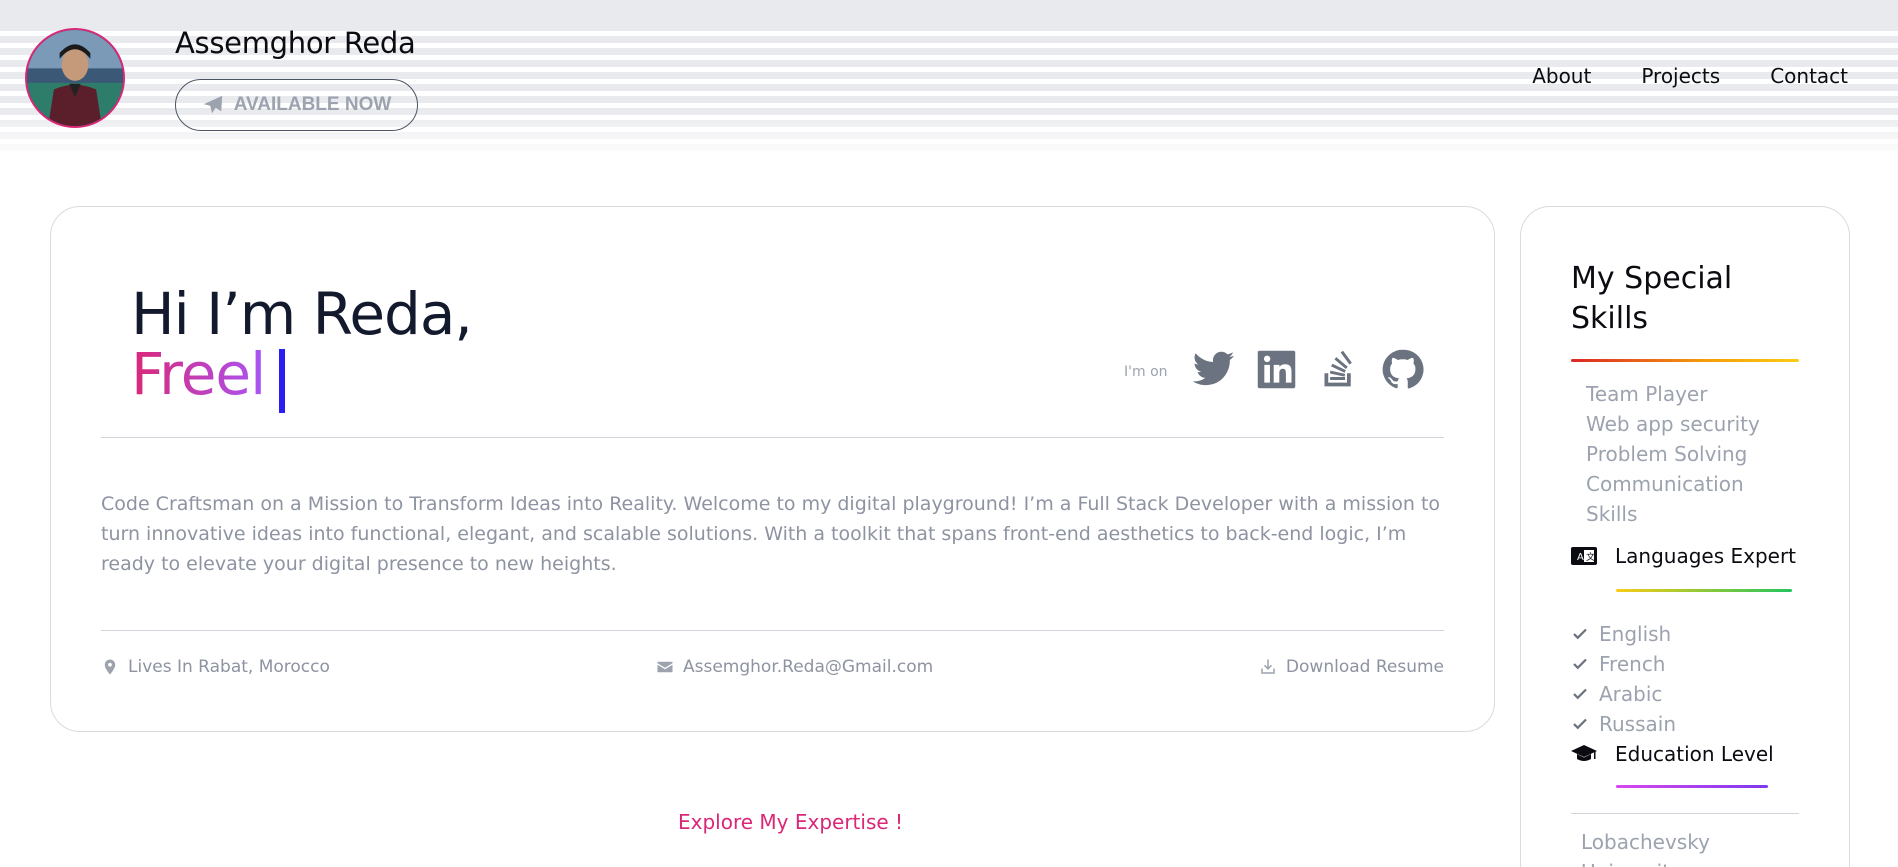  I want to click on map-pin-icon, so click(110, 667).